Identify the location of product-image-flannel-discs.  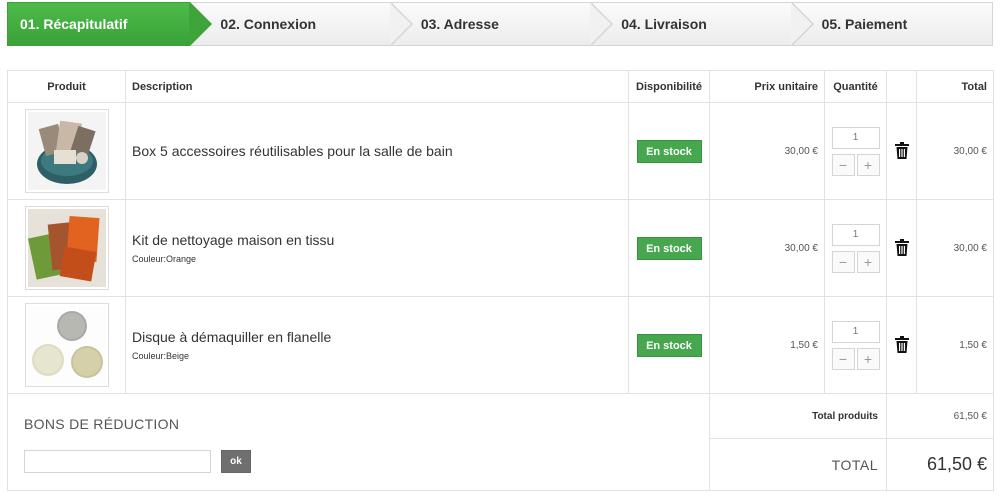
(66, 345).